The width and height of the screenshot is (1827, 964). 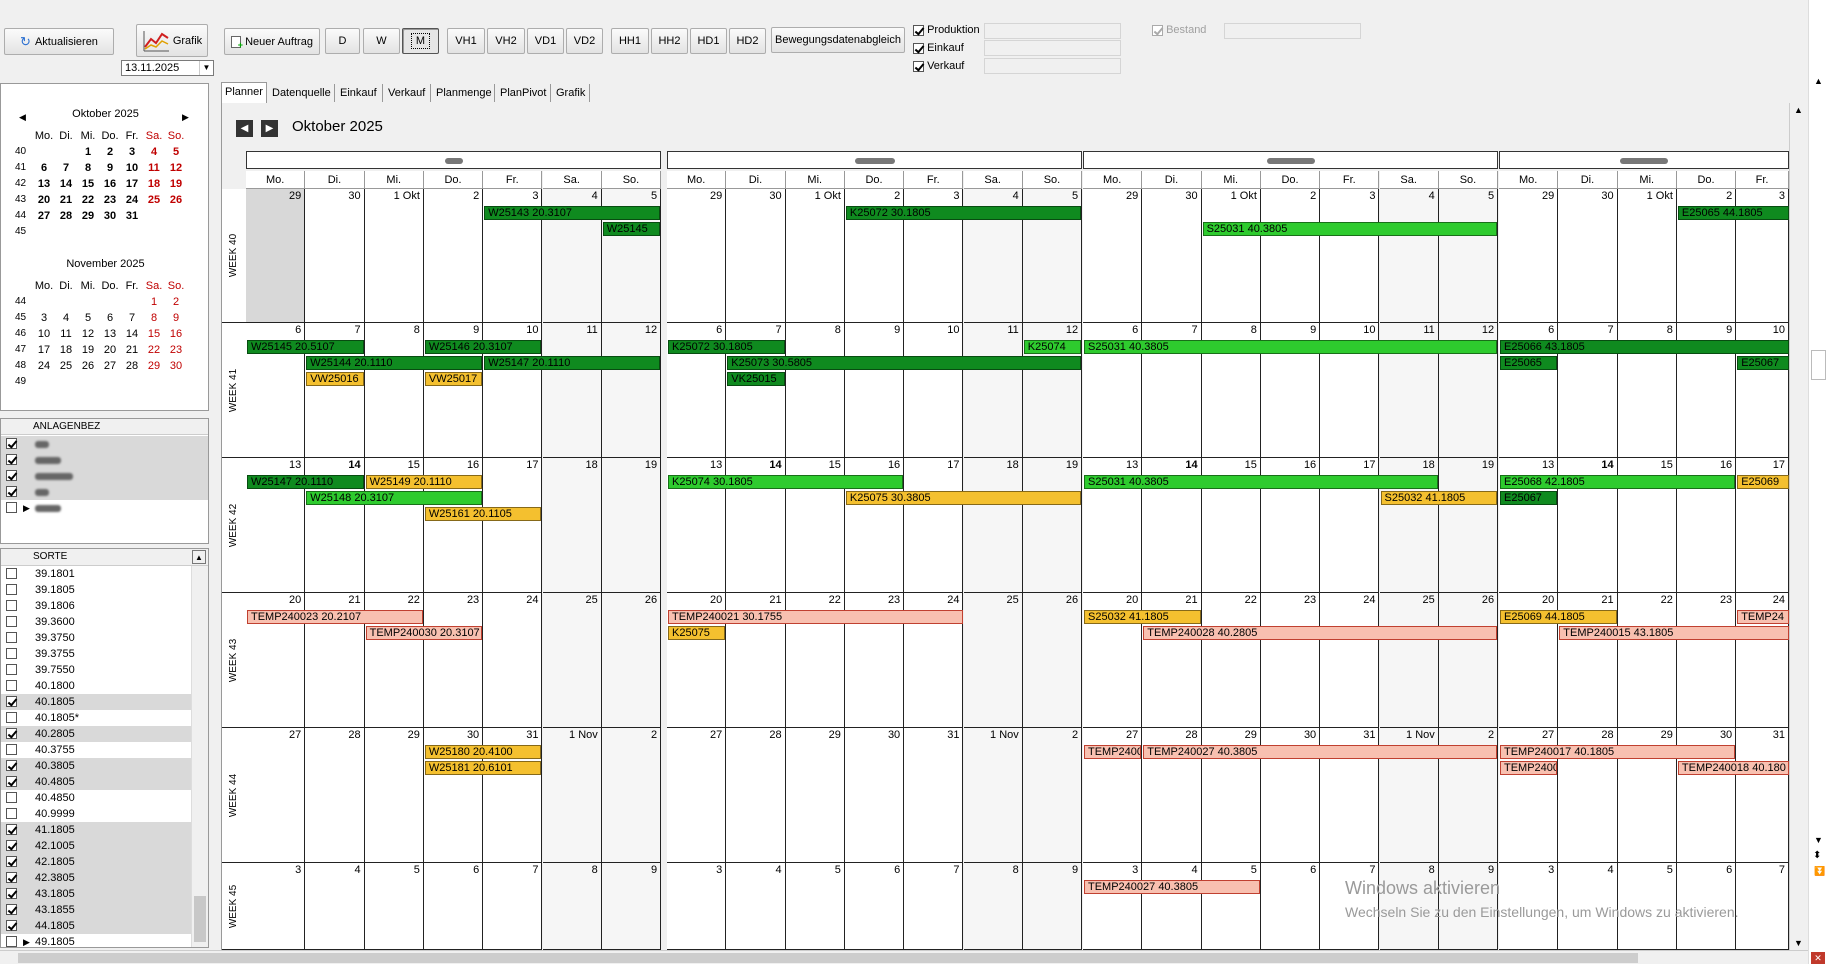 What do you see at coordinates (1733, 213) in the screenshot?
I see `planner-event: E25065 44.1805` at bounding box center [1733, 213].